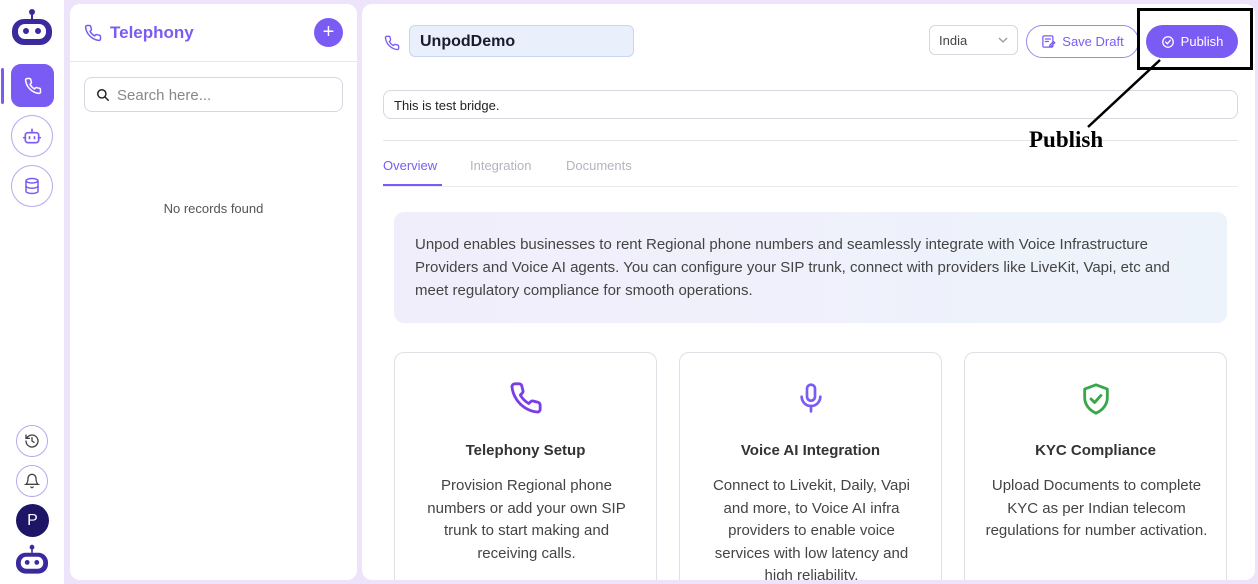  I want to click on bot-icon, so click(32, 136).